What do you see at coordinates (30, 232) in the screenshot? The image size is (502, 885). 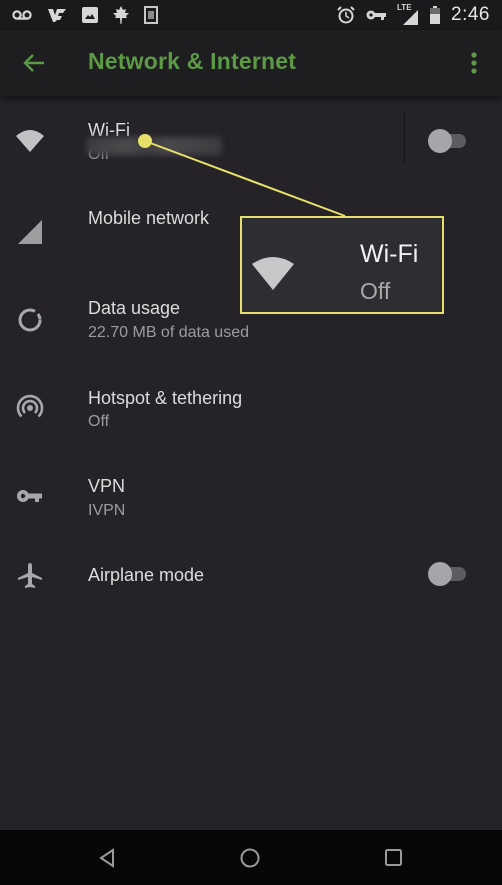 I see `cell-signal-icon` at bounding box center [30, 232].